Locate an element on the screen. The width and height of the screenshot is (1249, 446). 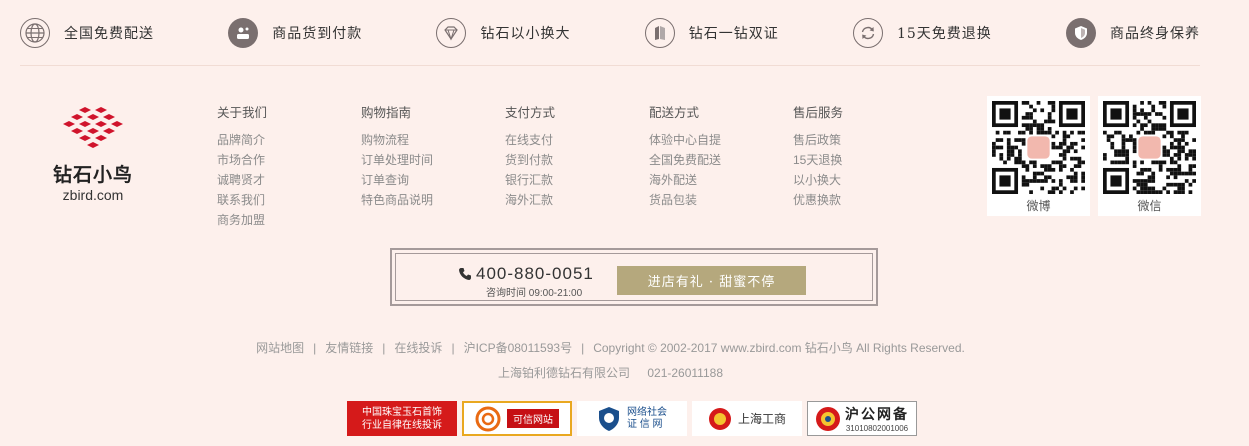
phone-number: 400-880-0051 is located at coordinates (535, 273).